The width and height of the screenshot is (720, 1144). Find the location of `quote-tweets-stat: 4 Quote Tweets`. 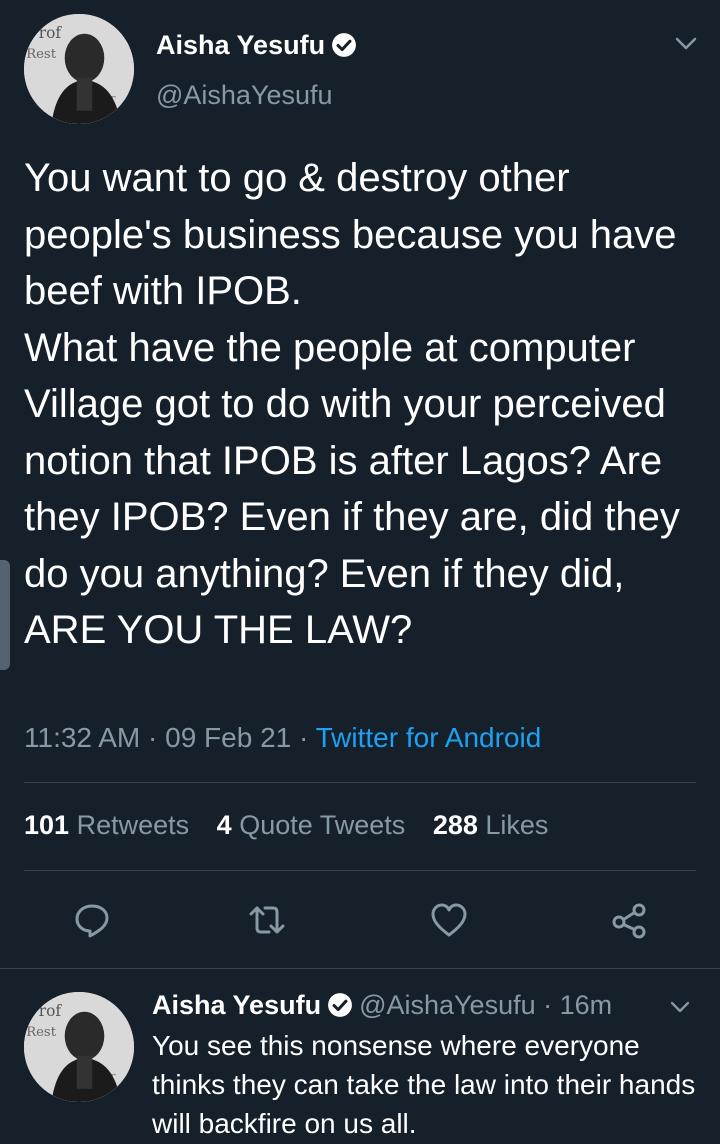

quote-tweets-stat: 4 Quote Tweets is located at coordinates (311, 825).